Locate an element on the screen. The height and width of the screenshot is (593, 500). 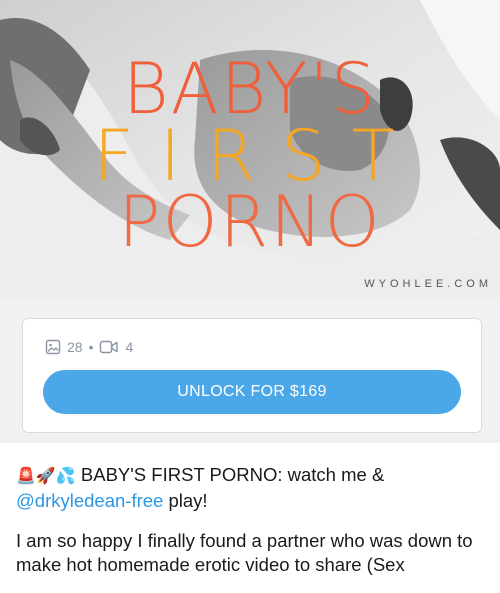
cover-title-line-1: BABY'S is located at coordinates (250, 89).